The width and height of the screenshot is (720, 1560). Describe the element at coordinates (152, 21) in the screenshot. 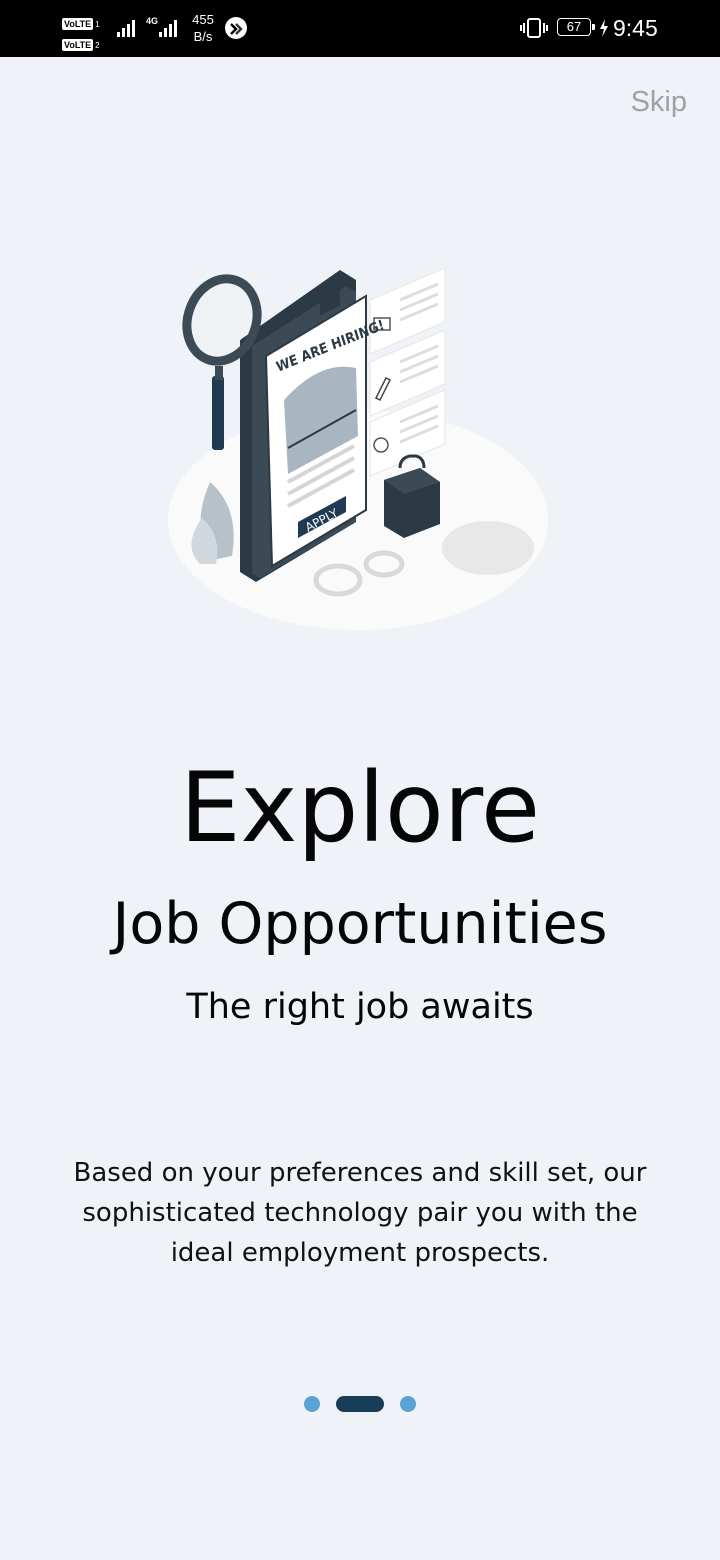

I see `network-type: 4G` at that location.